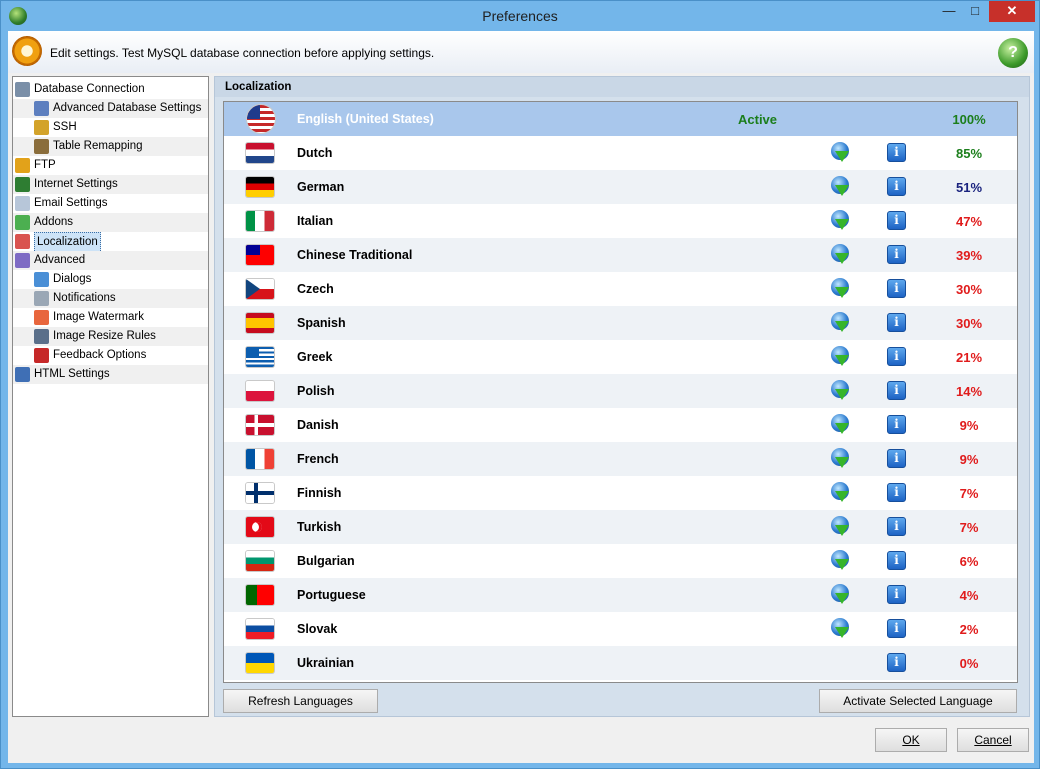 This screenshot has width=1040, height=769. What do you see at coordinates (104, 336) in the screenshot?
I see `tree-item-label: Image Resize Rules` at bounding box center [104, 336].